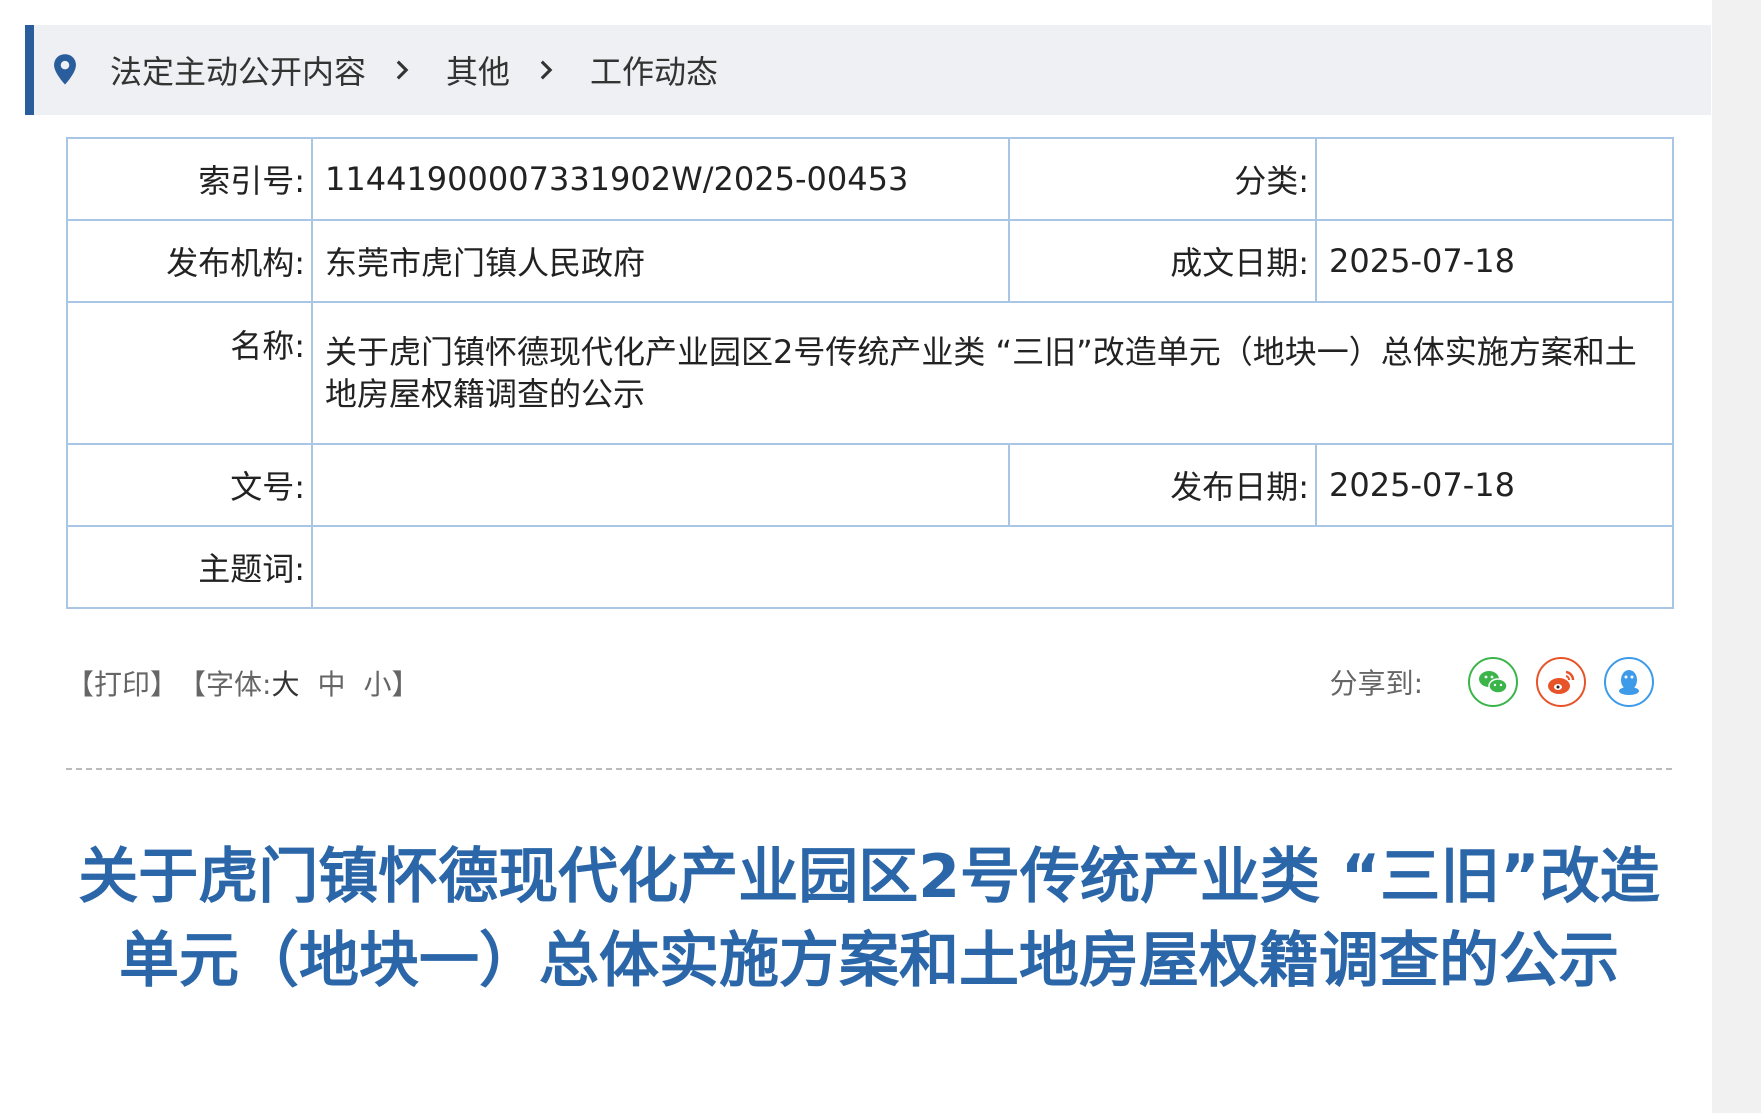 The height and width of the screenshot is (1113, 1761). What do you see at coordinates (1494, 261) in the screenshot?
I see `written-date-value: 2025-07-18` at bounding box center [1494, 261].